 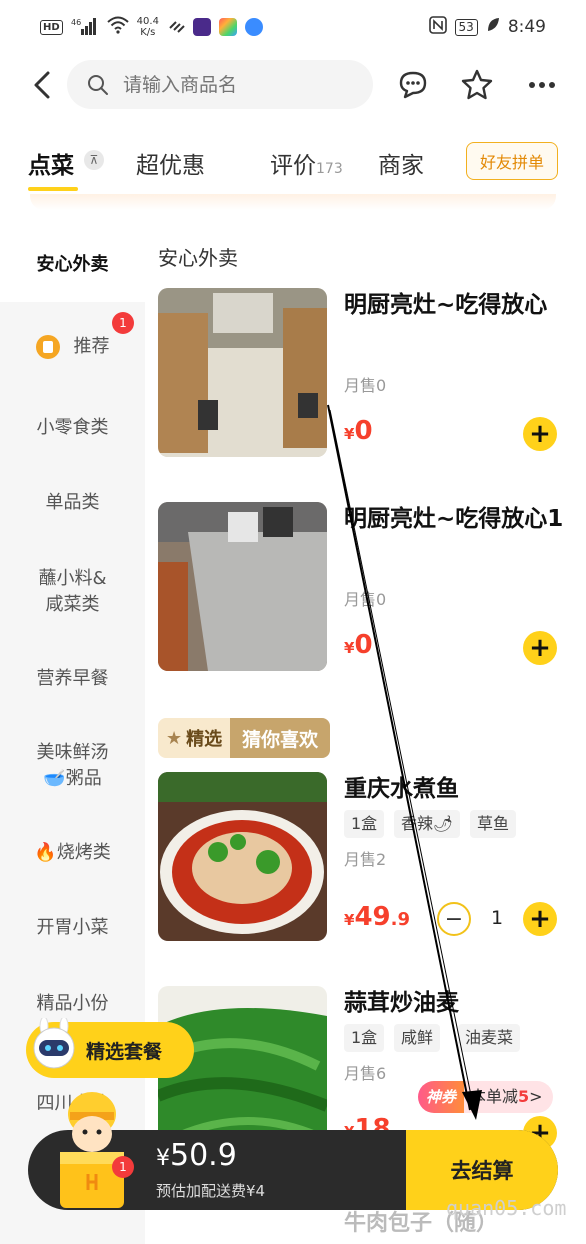 I want to click on search-input, so click(x=238, y=84).